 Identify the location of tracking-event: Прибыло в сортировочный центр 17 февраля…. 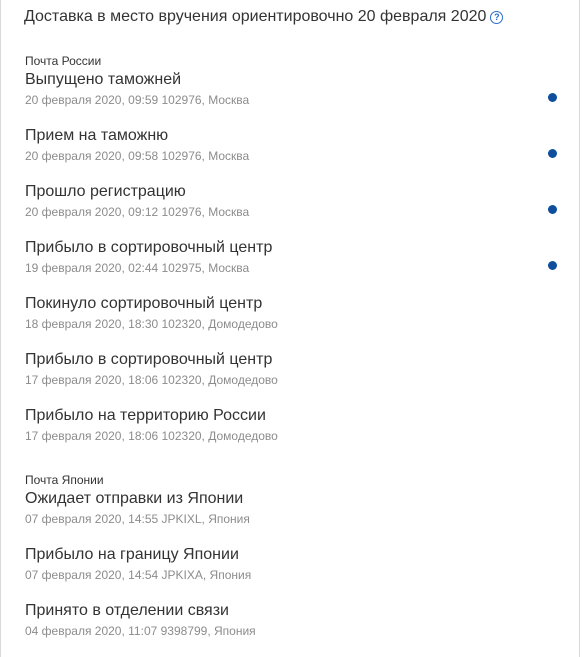
(292, 377).